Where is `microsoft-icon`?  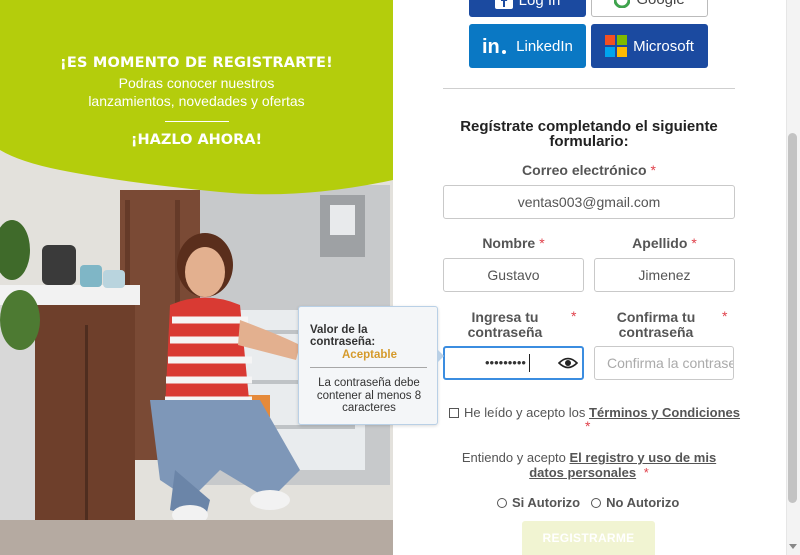 microsoft-icon is located at coordinates (616, 46).